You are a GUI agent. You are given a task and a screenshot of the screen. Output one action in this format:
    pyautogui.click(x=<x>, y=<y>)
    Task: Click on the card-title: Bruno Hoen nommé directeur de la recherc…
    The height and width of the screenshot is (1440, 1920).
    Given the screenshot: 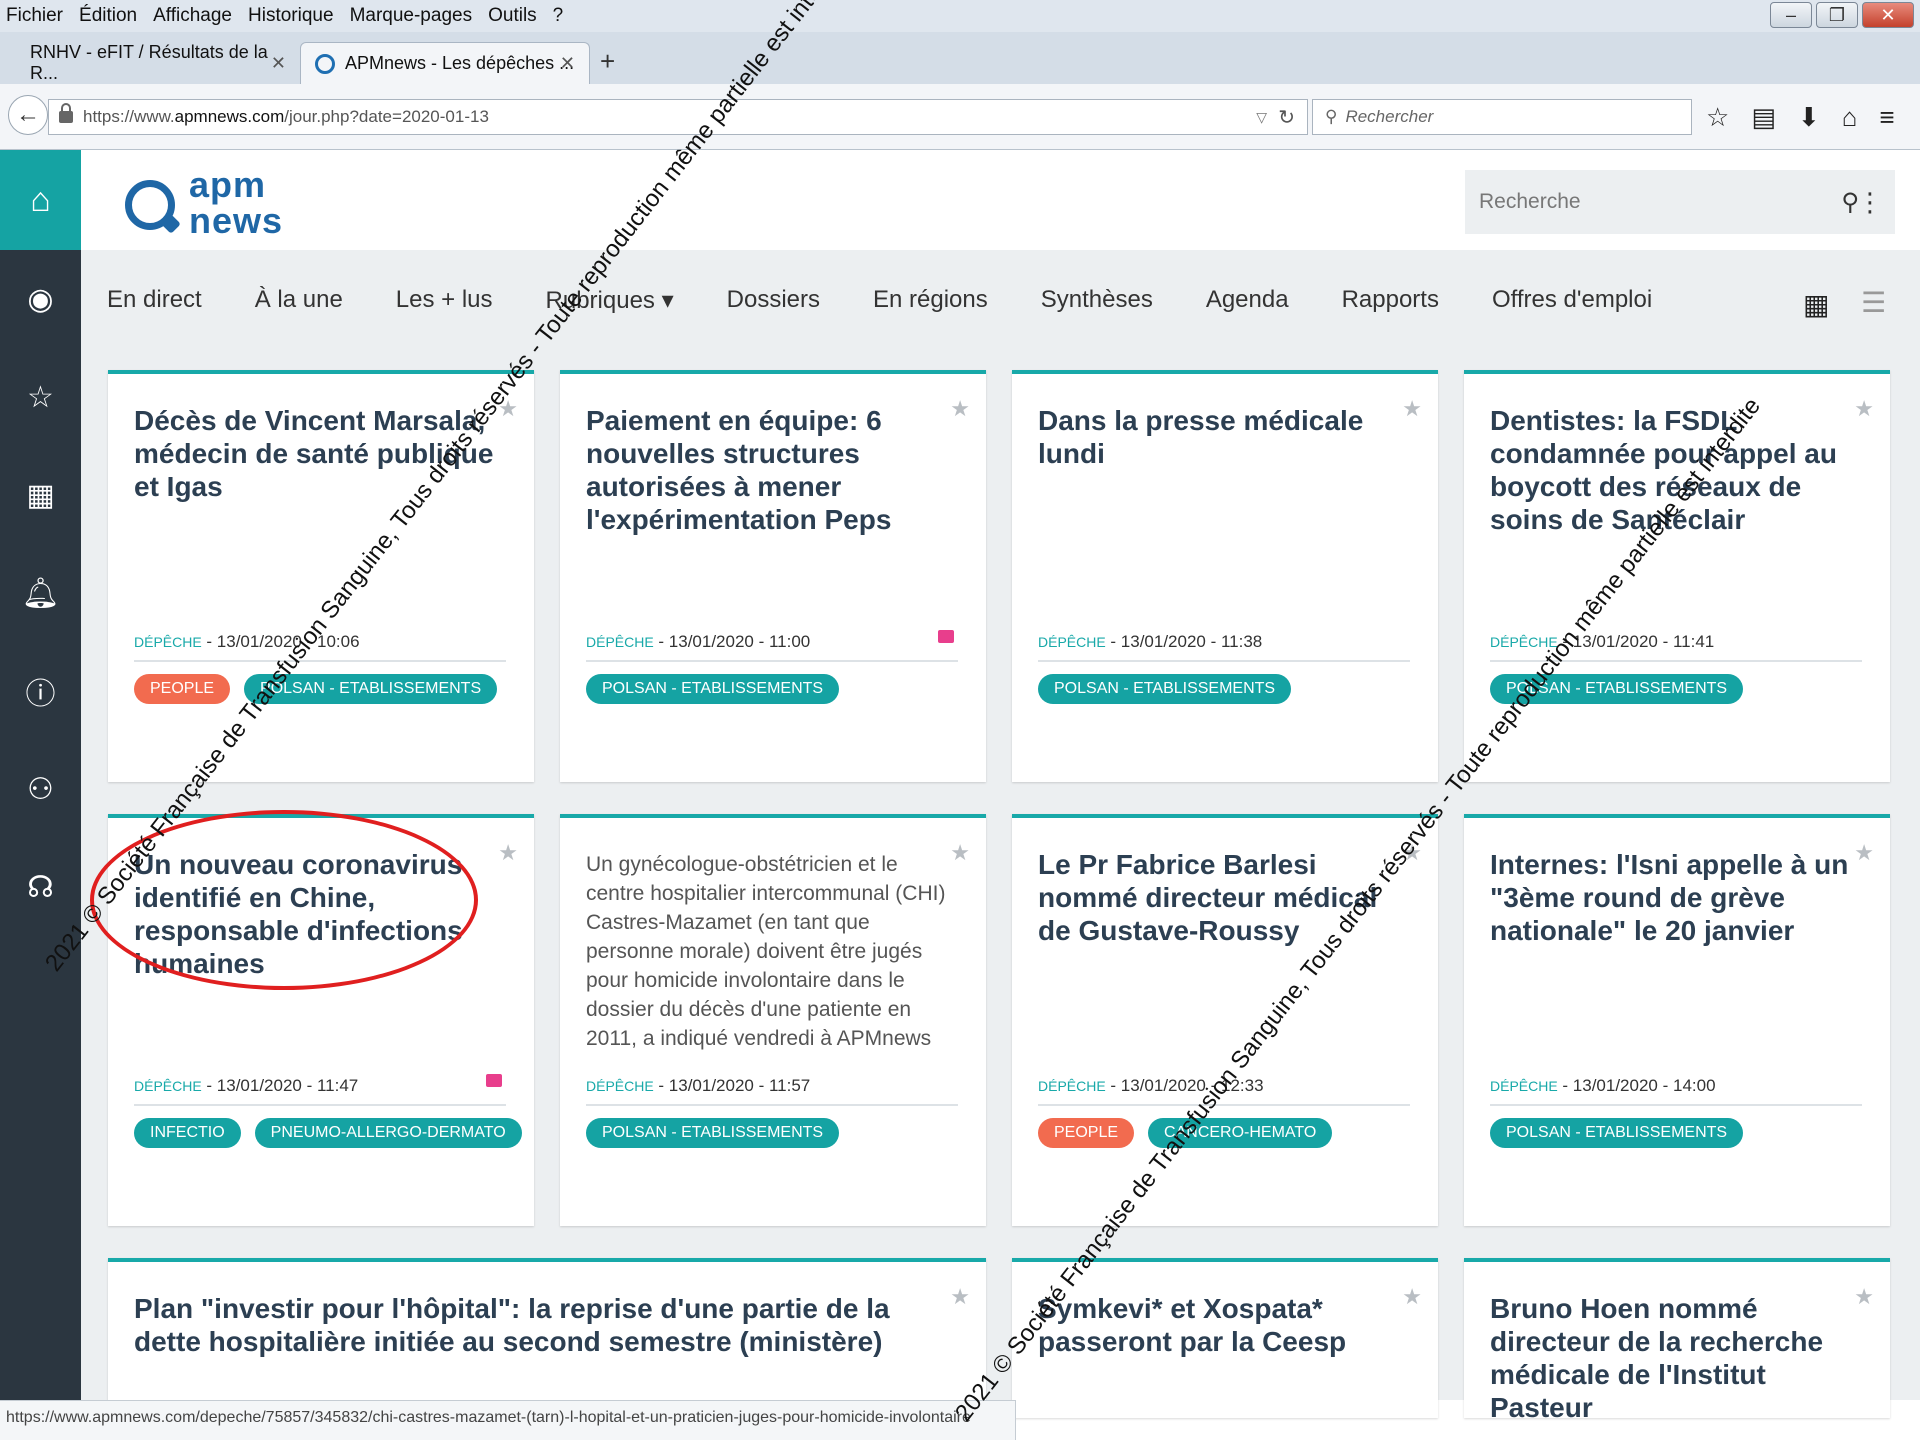 What is the action you would take?
    pyautogui.click(x=1670, y=1358)
    